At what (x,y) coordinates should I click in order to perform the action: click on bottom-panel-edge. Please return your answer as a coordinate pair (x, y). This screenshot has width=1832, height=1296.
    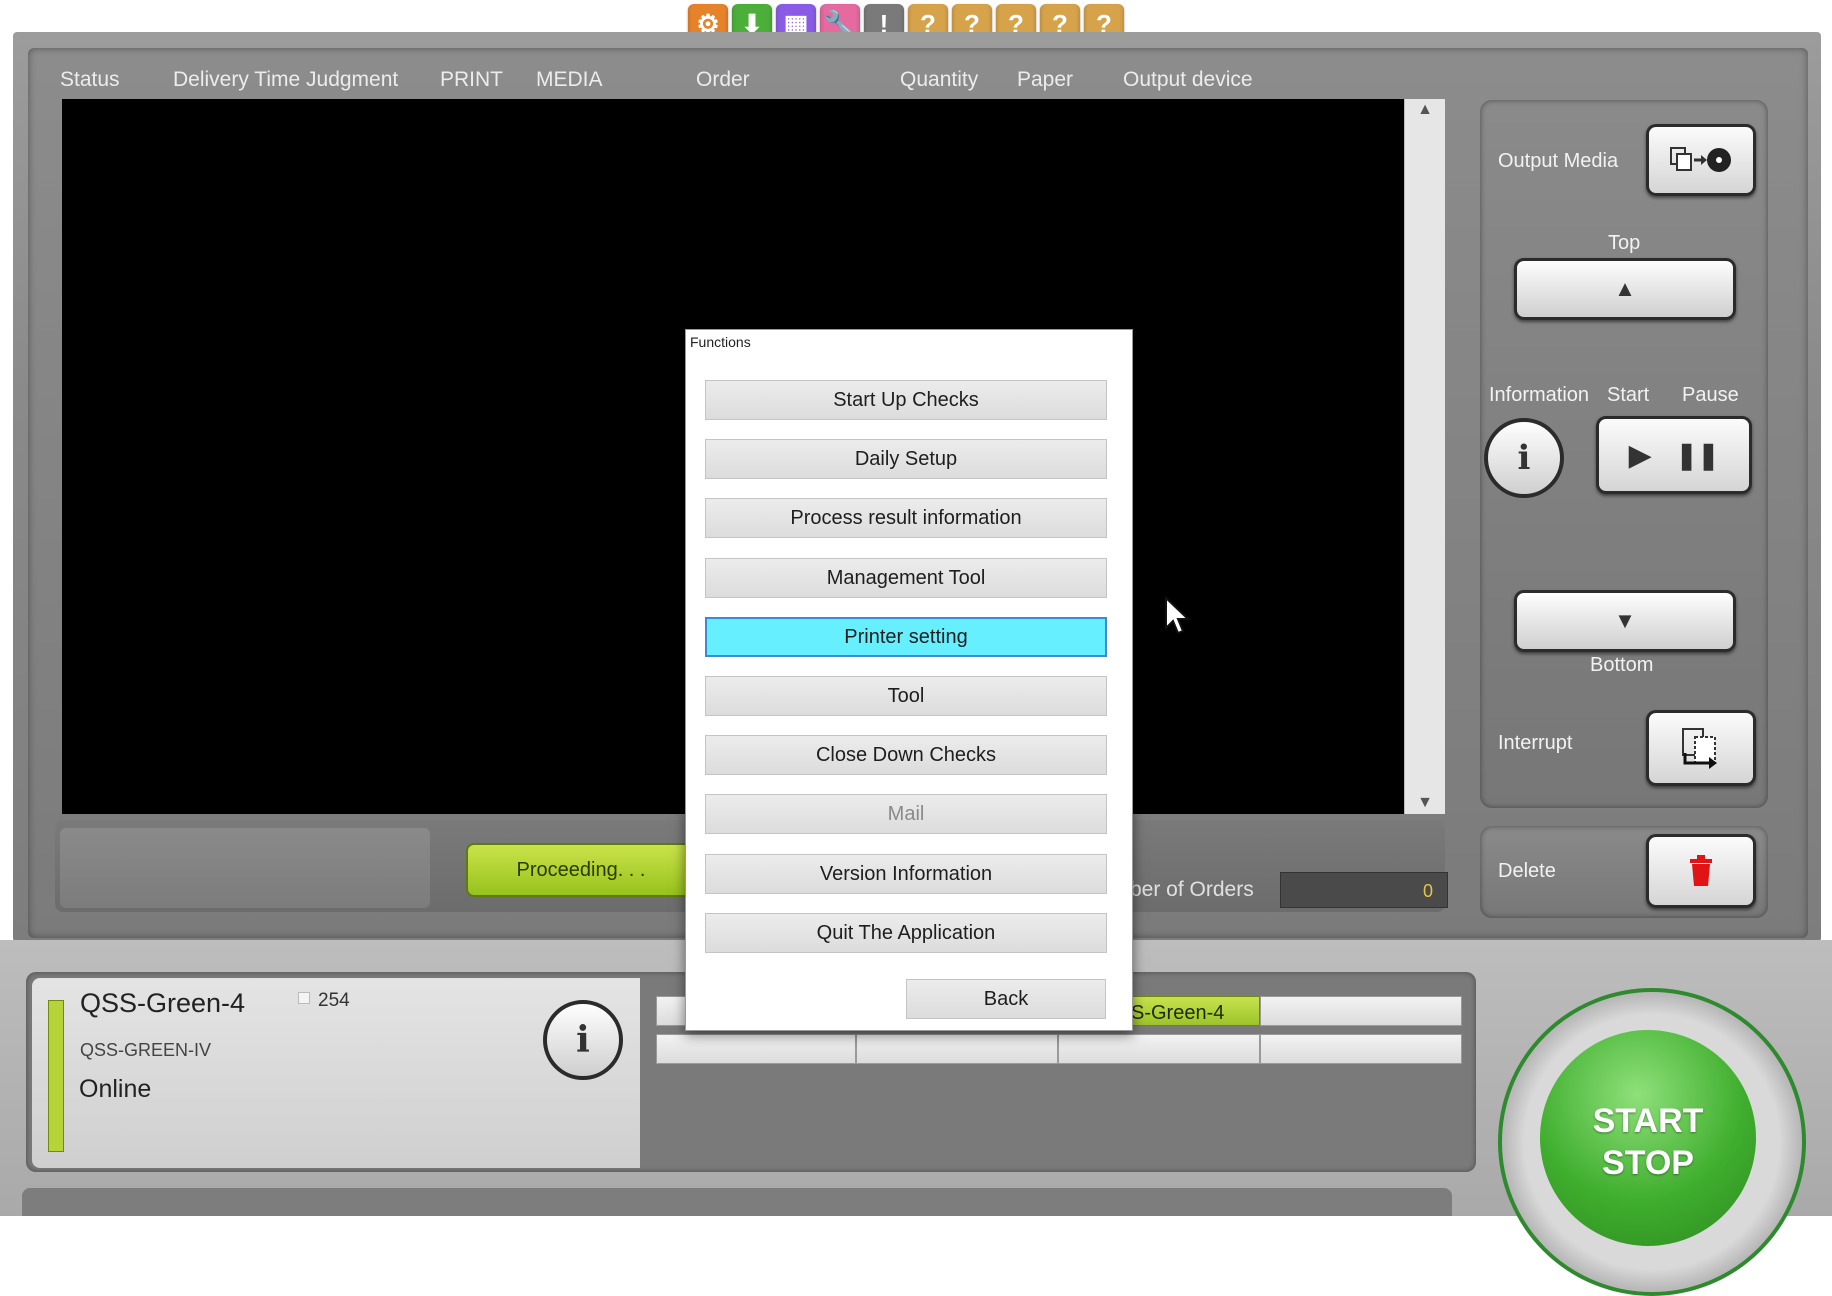
    Looking at the image, I should click on (737, 1202).